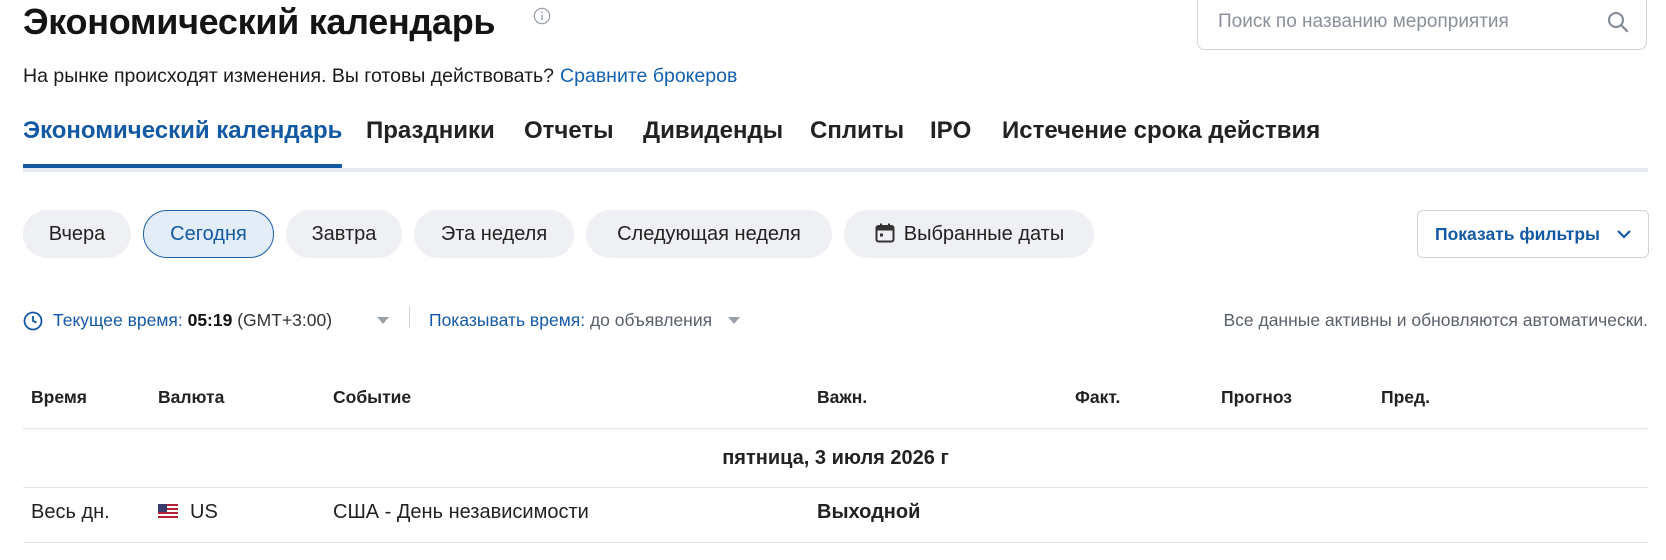  I want to click on us-flag-icon, so click(168, 511).